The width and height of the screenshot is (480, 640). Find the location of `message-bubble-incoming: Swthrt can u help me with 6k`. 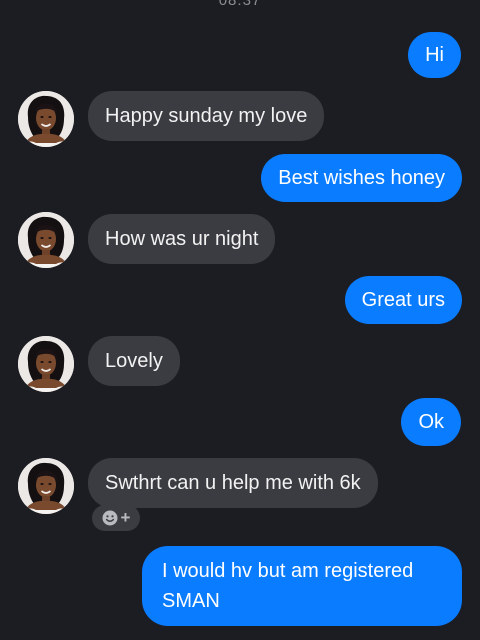

message-bubble-incoming: Swthrt can u help me with 6k is located at coordinates (233, 483).